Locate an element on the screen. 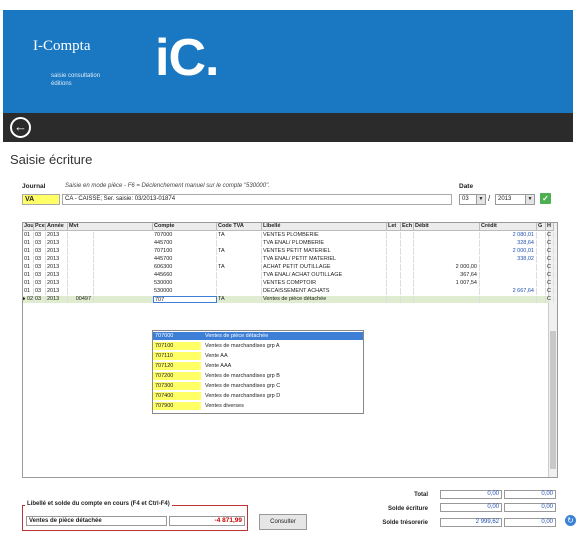  grid-col-g-header: G is located at coordinates (541, 227).